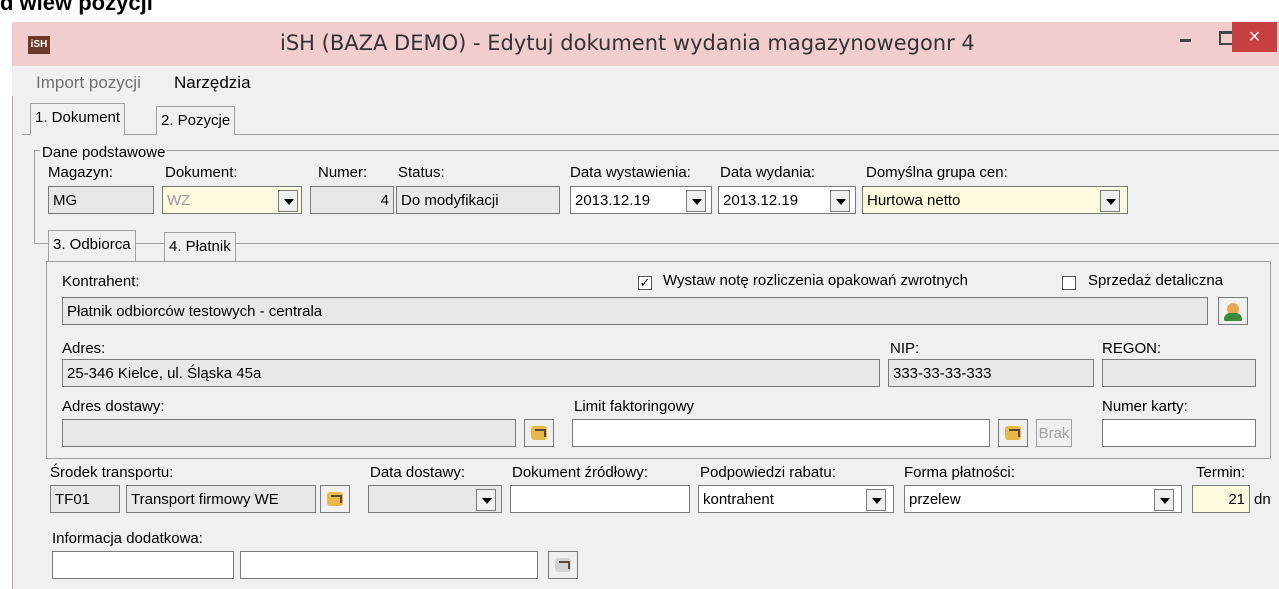 This screenshot has width=1279, height=589. I want to click on data-wydania-label: Data wydania:, so click(768, 172).